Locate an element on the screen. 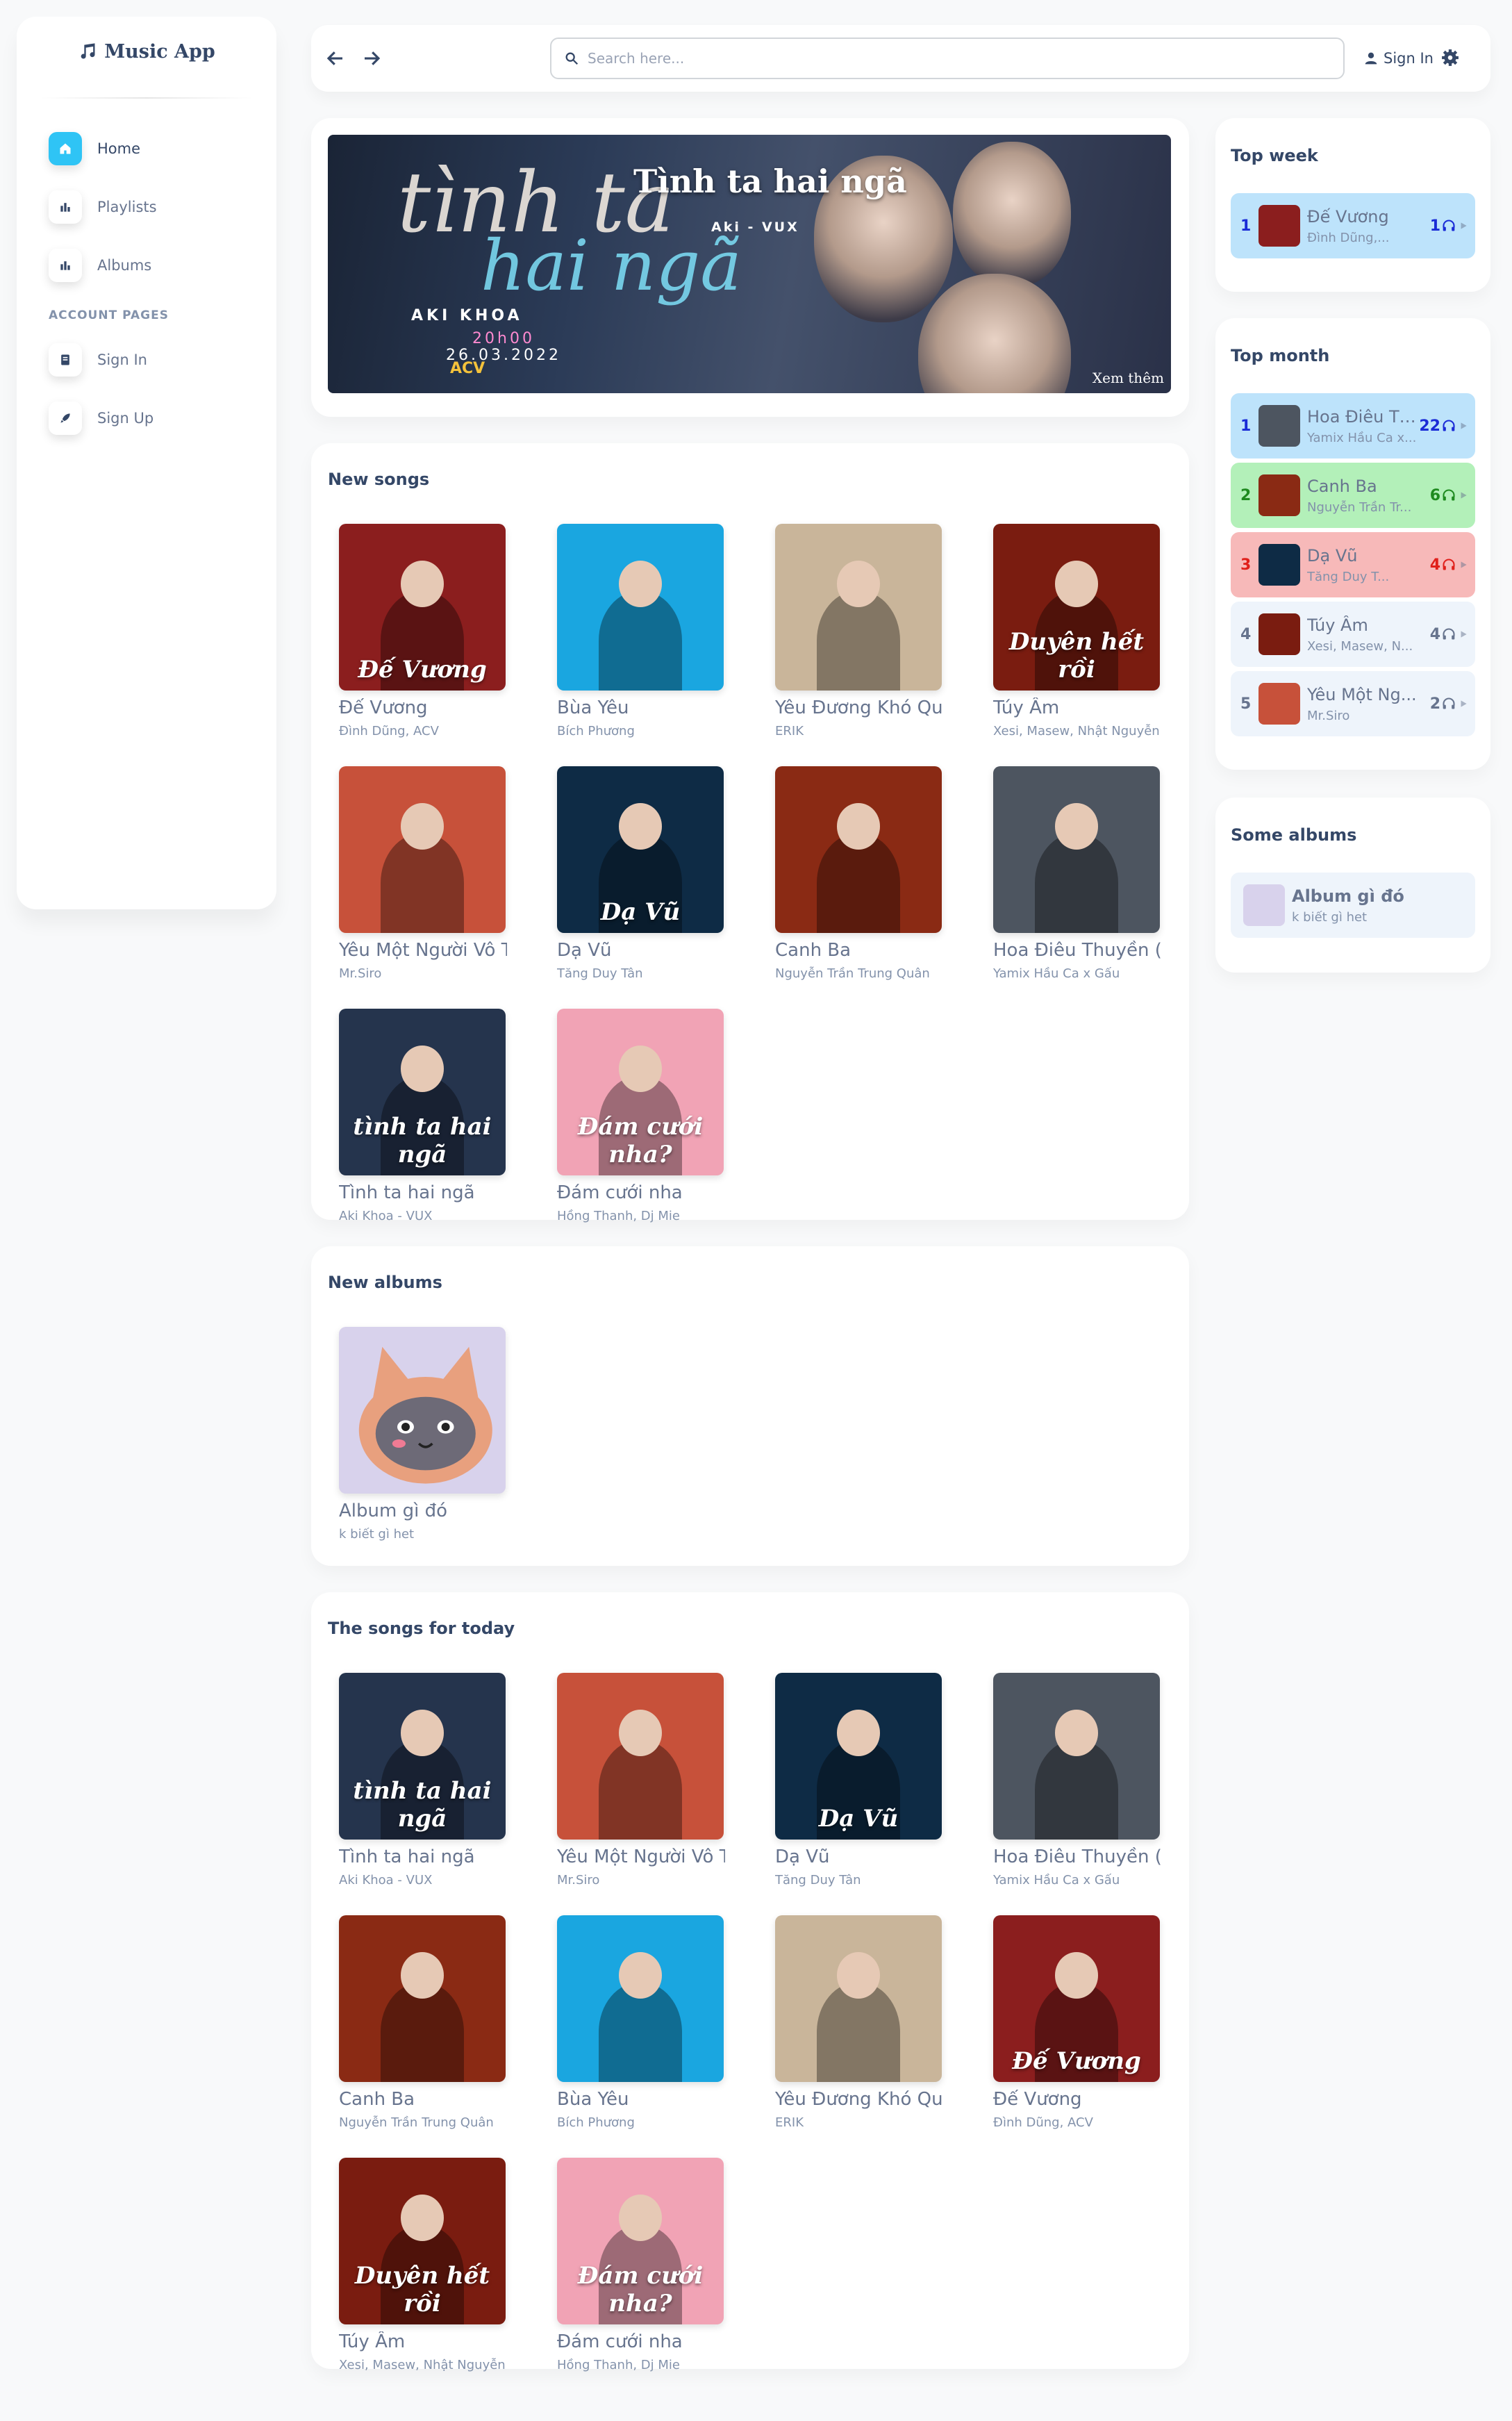 This screenshot has height=2421, width=1512. song-artist: Hồng Thanh, Dj Mie is located at coordinates (619, 2365).